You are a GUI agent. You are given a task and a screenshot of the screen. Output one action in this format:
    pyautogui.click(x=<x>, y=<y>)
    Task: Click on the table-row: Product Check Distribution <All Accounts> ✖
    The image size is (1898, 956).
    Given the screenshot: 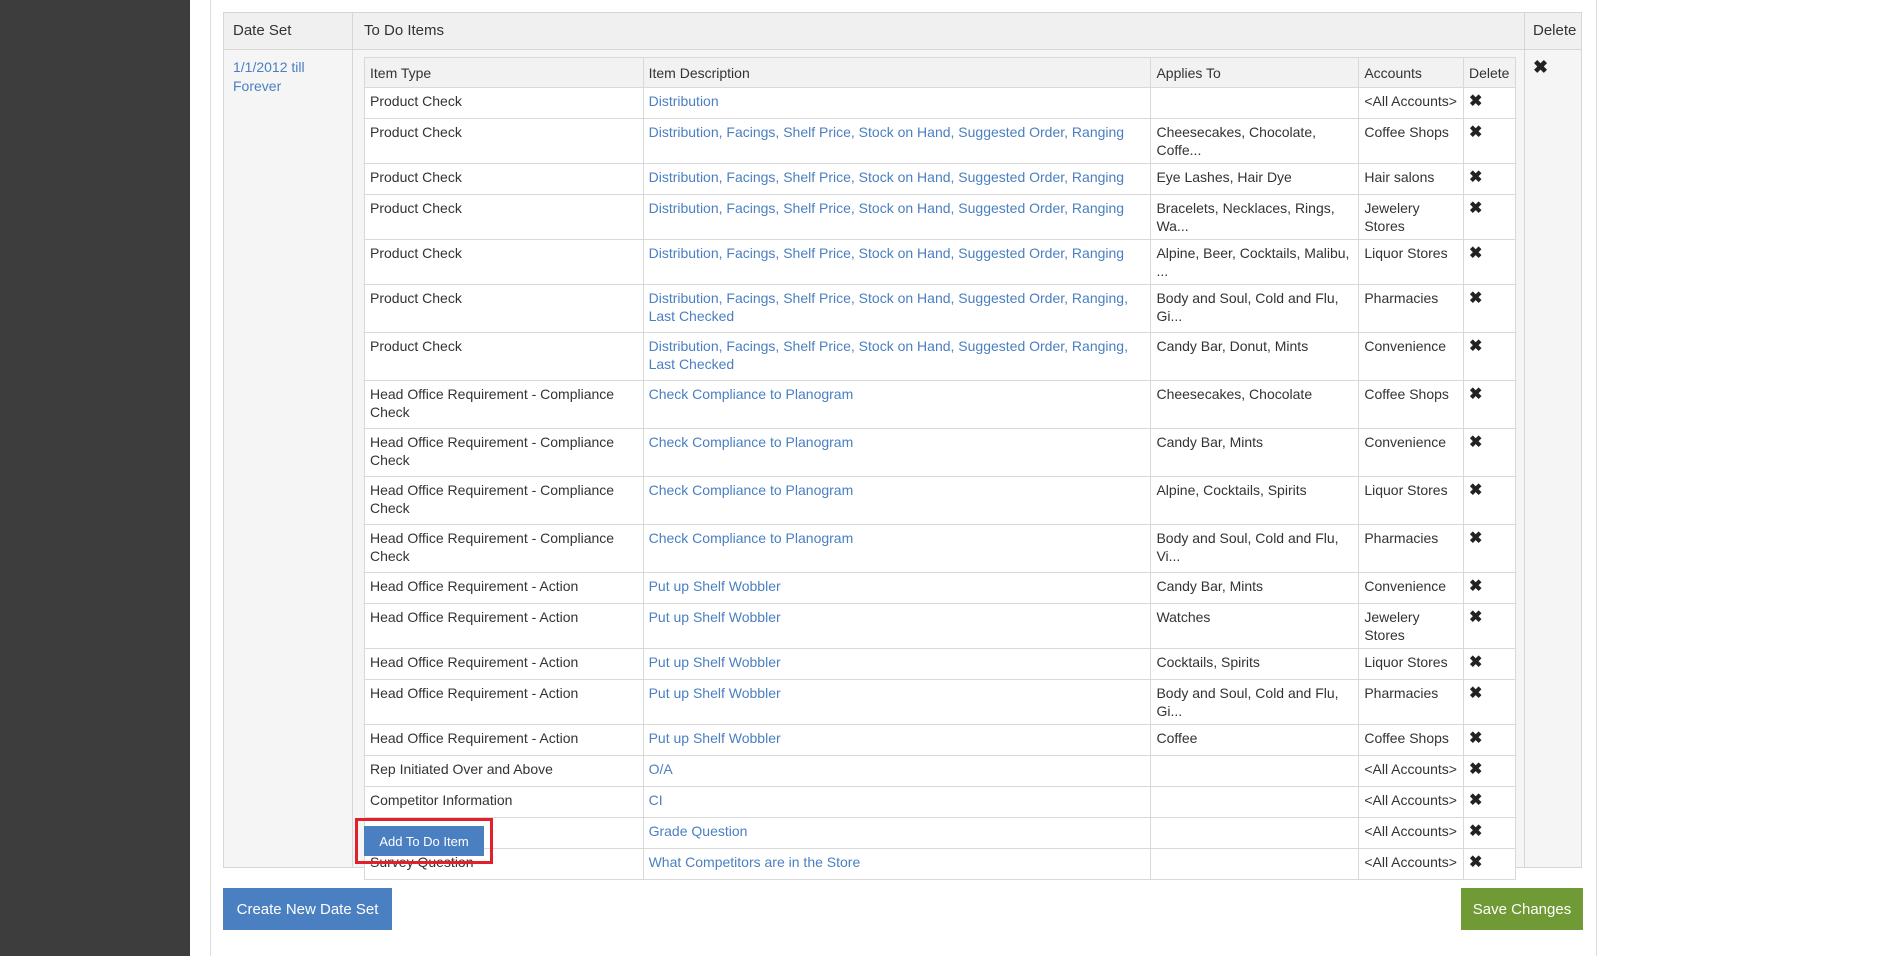 What is the action you would take?
    pyautogui.click(x=940, y=103)
    